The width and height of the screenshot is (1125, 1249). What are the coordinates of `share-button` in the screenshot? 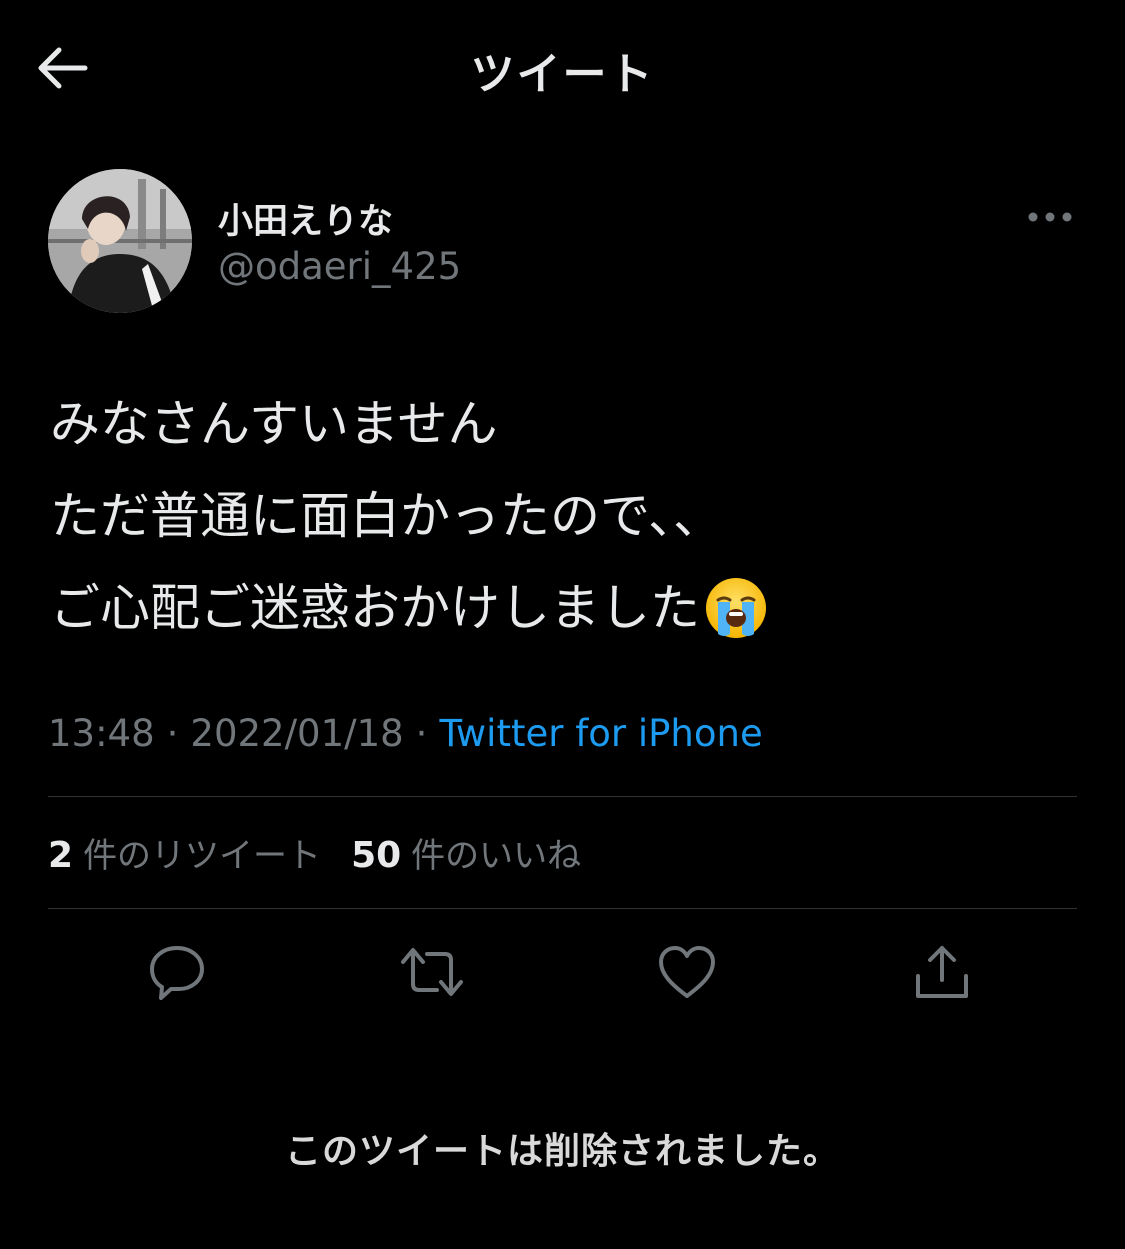 It's located at (942, 972).